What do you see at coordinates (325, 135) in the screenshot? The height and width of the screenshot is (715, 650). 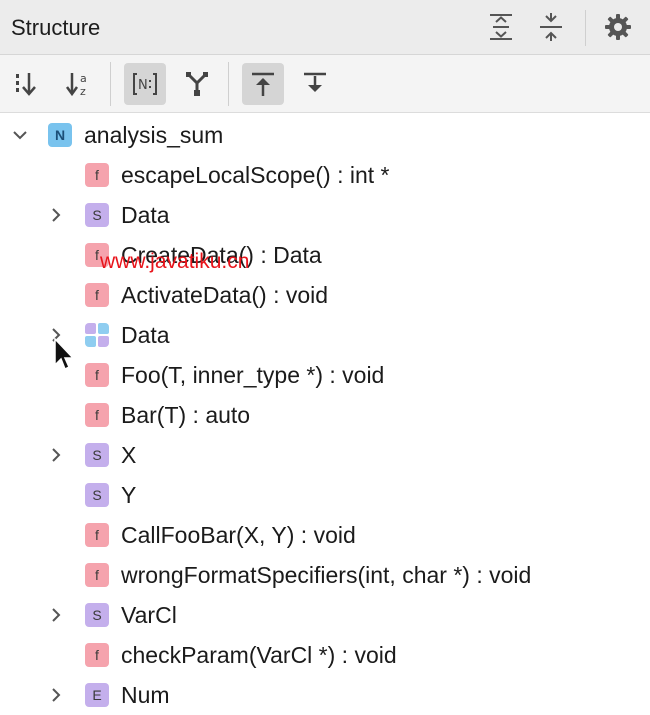 I see `tree-root-namespace: N analysis_sum` at bounding box center [325, 135].